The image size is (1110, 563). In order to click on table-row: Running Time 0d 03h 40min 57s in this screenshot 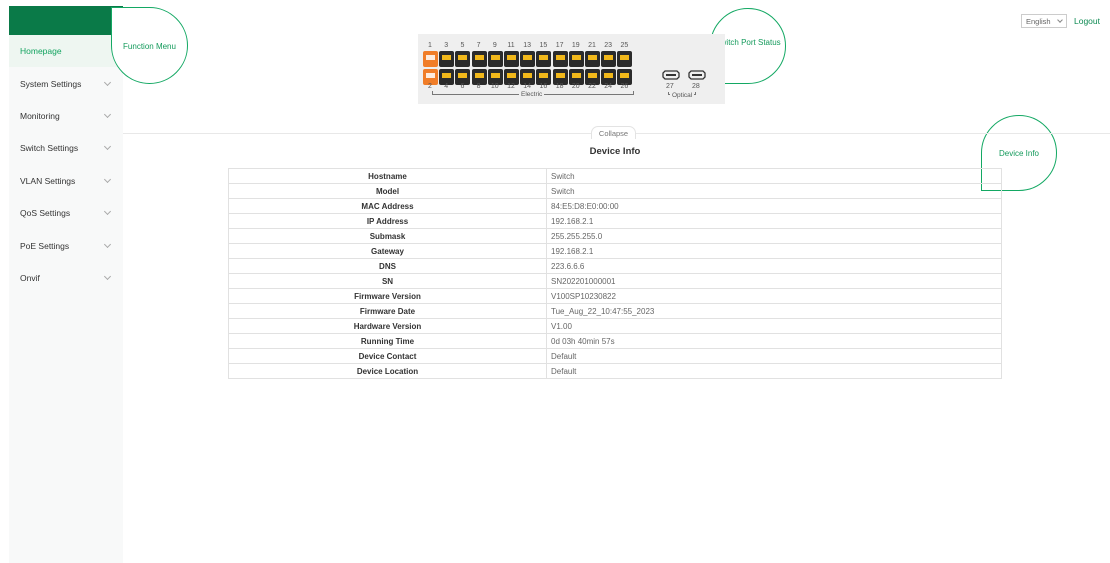, I will do `click(615, 341)`.